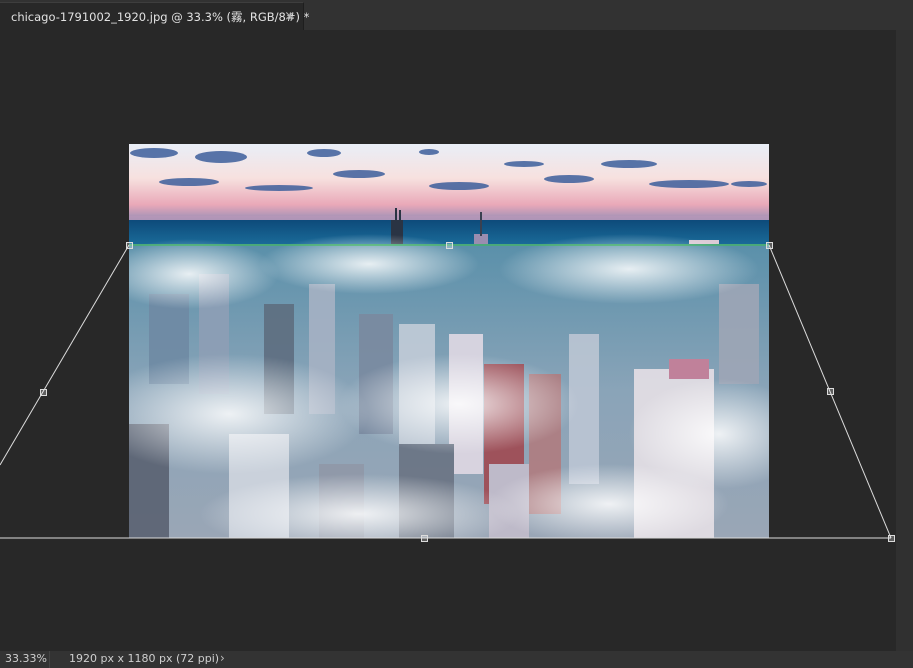 This screenshot has height=668, width=913. Describe the element at coordinates (43, 392) in the screenshot. I see `transform-handle-left-middle` at that location.